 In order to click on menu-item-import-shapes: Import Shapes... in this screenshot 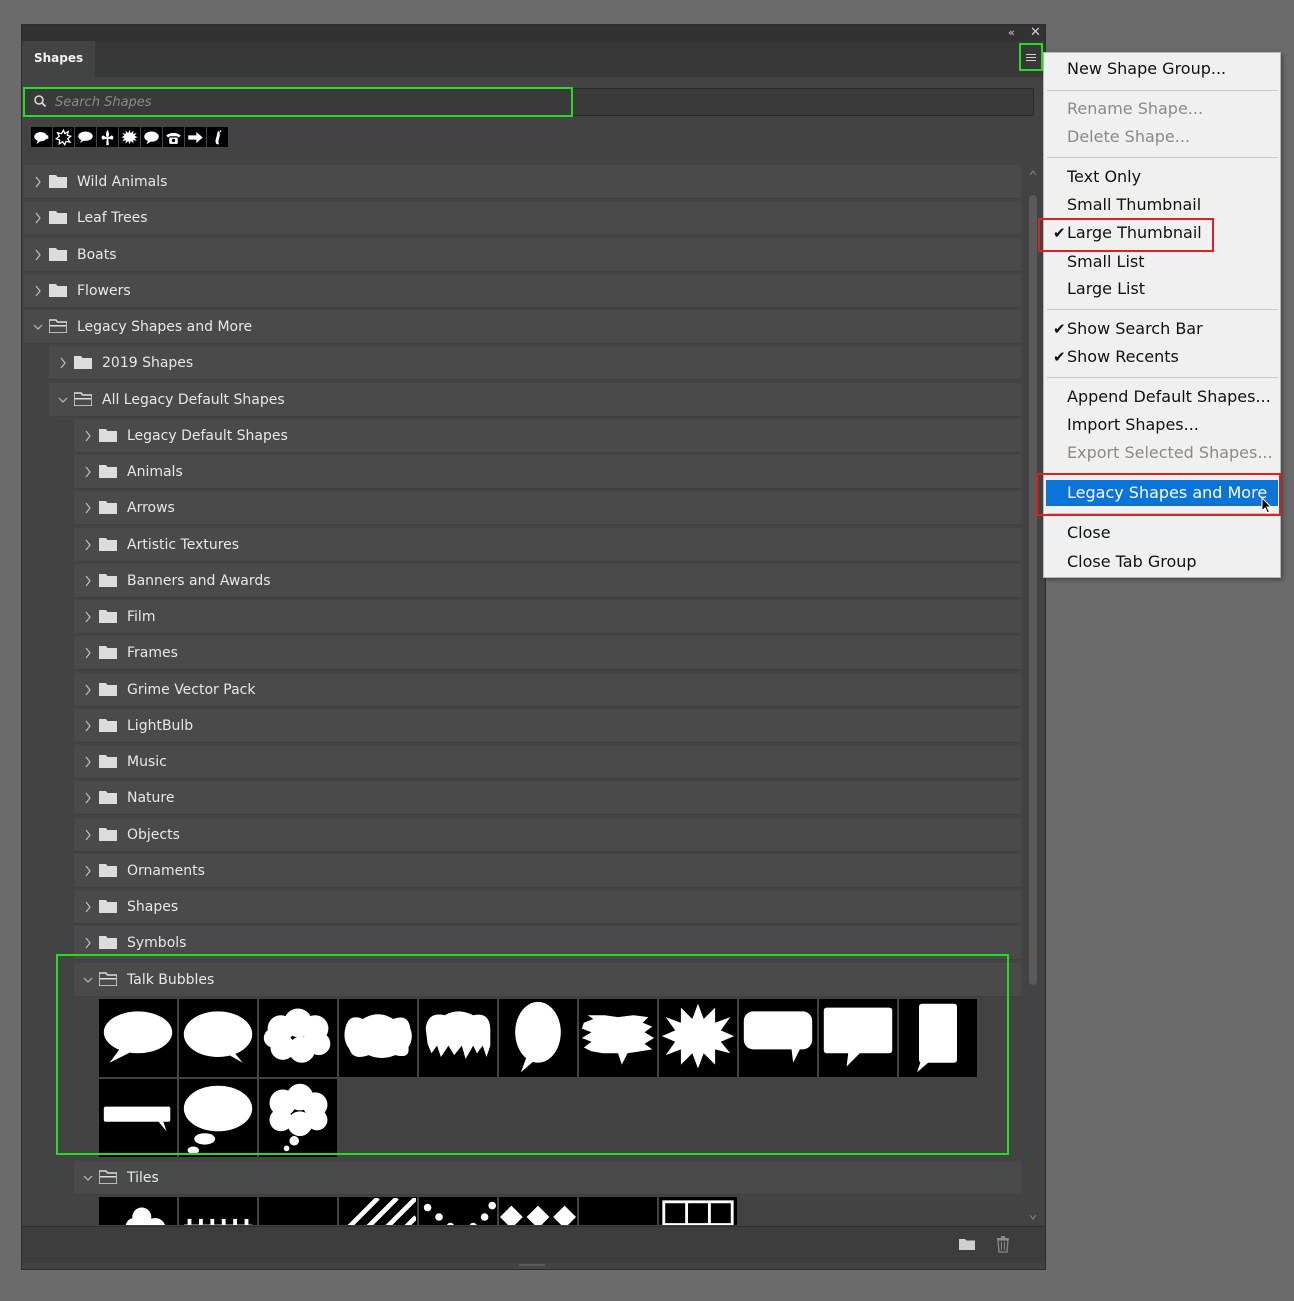, I will do `click(1162, 425)`.